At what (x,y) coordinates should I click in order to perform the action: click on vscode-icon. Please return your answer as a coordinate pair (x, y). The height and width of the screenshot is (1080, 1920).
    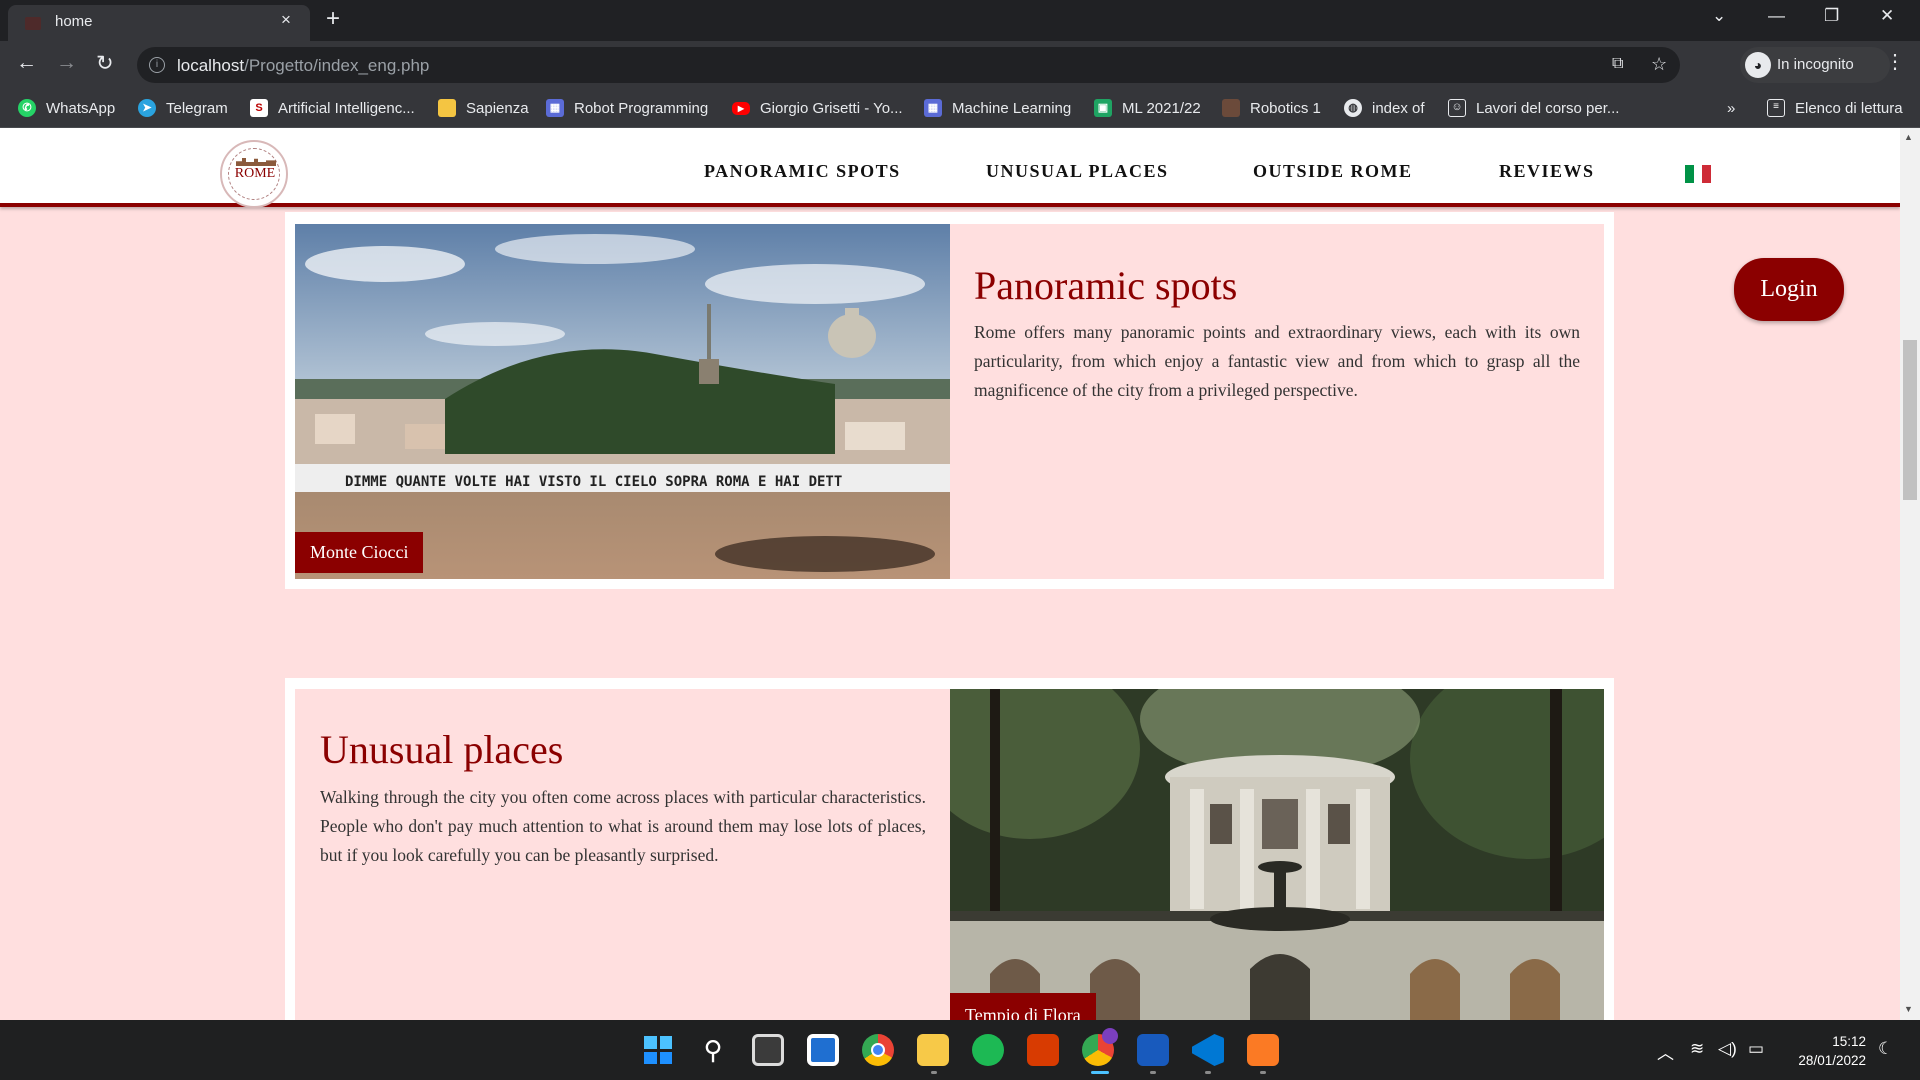
    Looking at the image, I should click on (1208, 1050).